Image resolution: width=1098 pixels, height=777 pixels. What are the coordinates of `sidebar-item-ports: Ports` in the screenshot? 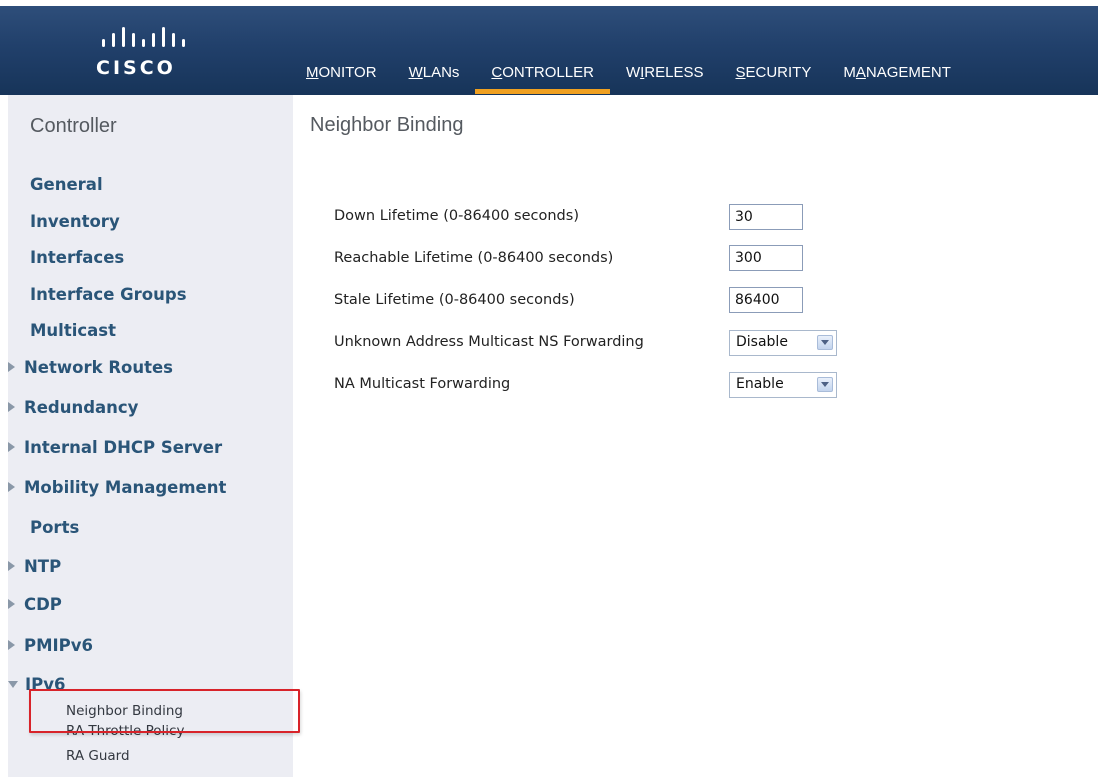 It's located at (54, 527).